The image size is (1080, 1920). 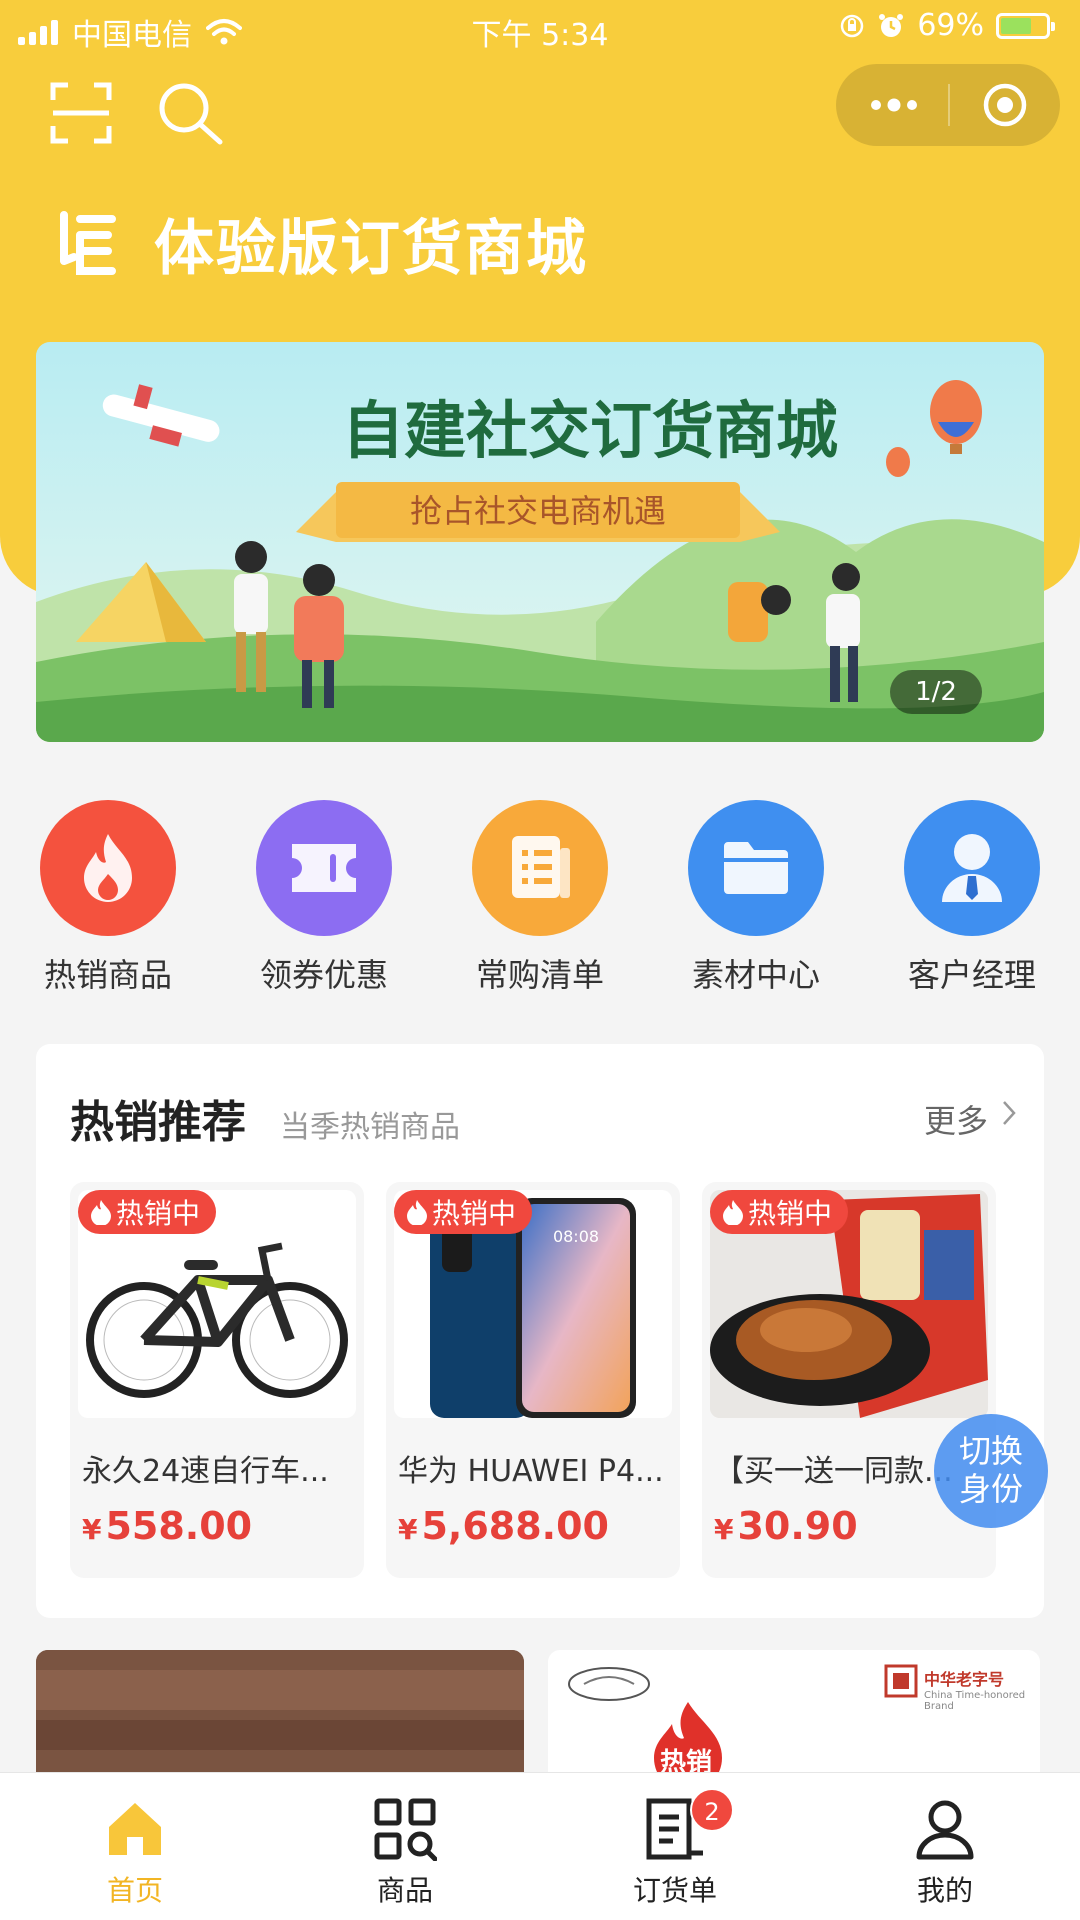 What do you see at coordinates (81, 113) in the screenshot?
I see `scan-icon` at bounding box center [81, 113].